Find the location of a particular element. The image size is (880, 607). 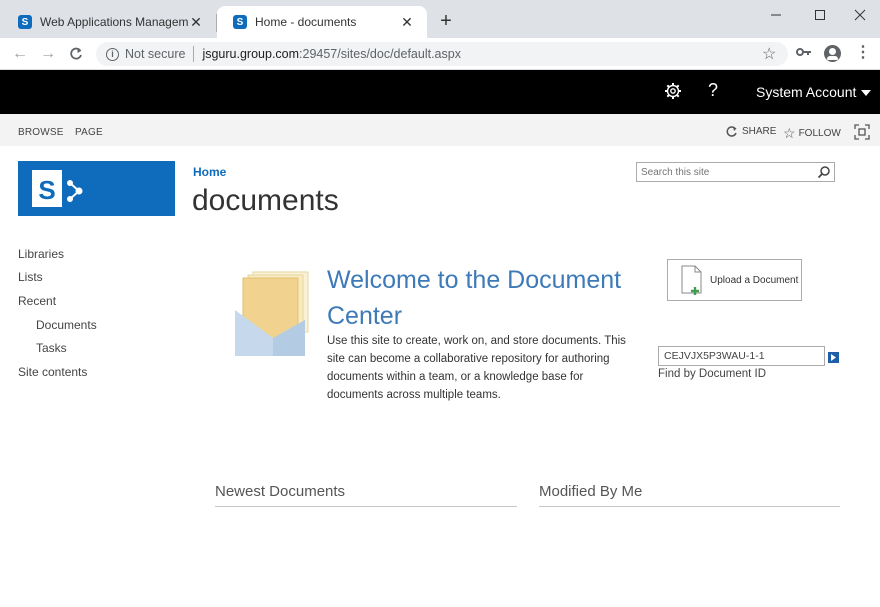

search-icon is located at coordinates (824, 172).